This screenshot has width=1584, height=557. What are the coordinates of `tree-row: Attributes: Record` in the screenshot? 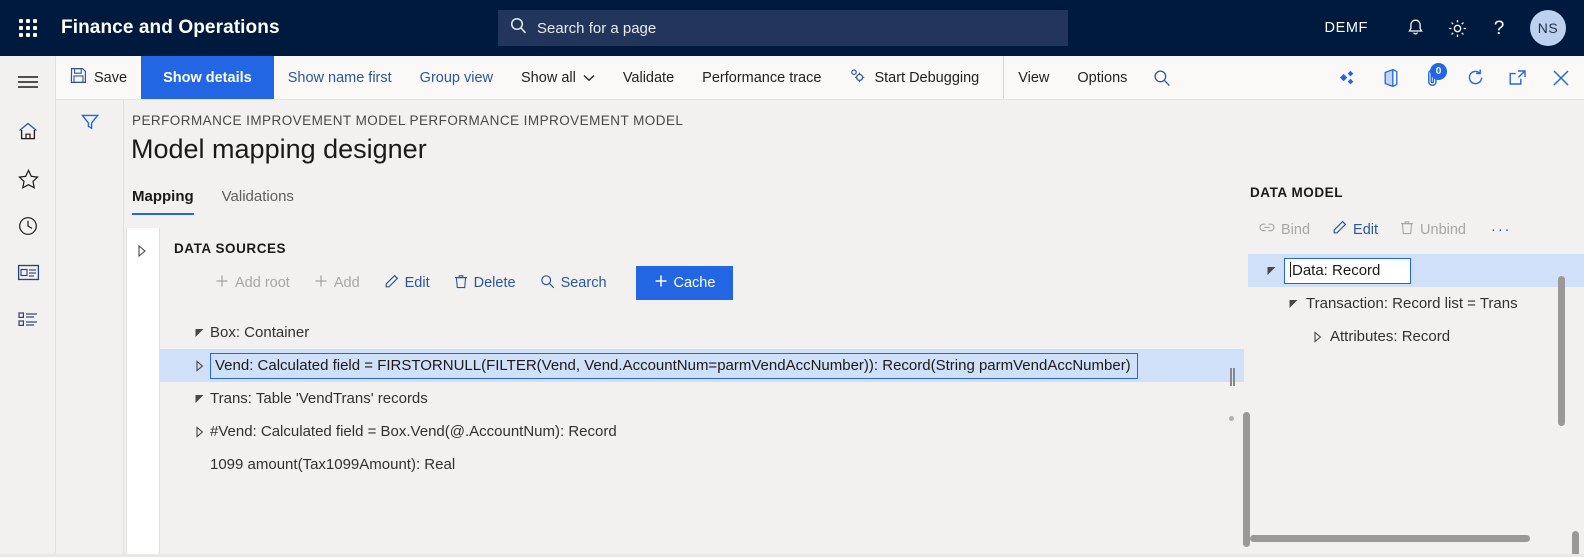 It's located at (1416, 336).